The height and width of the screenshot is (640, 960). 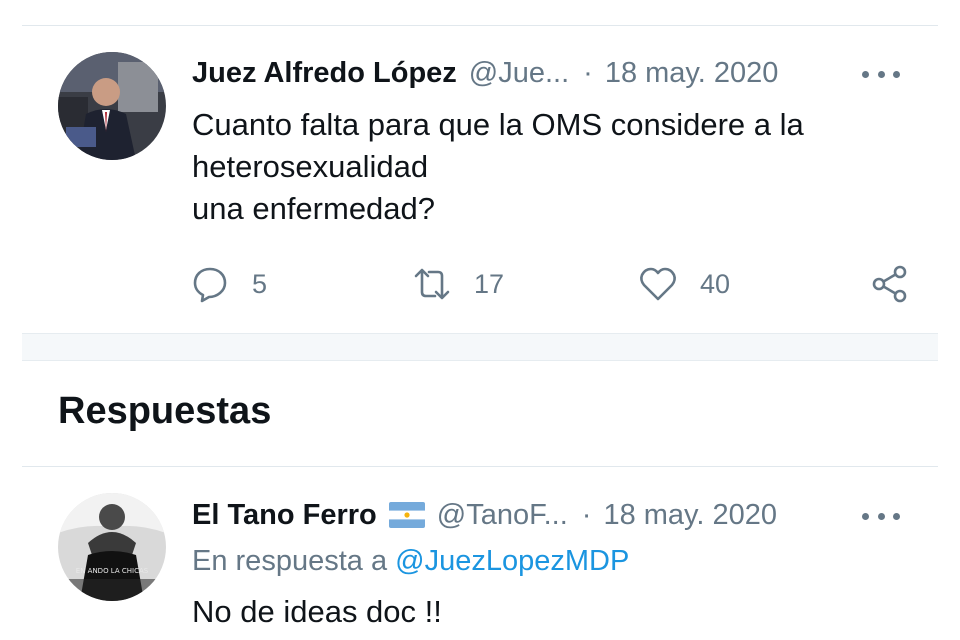 I want to click on avatar-juez, so click(x=112, y=106).